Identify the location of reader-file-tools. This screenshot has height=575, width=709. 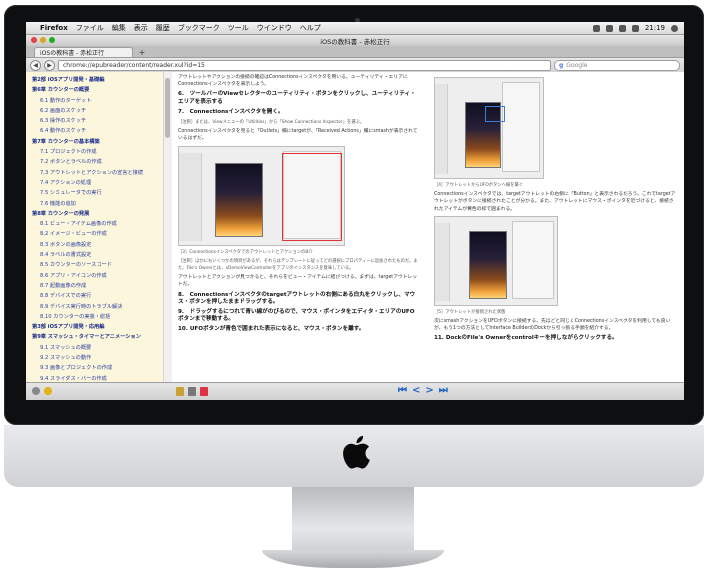
(192, 391).